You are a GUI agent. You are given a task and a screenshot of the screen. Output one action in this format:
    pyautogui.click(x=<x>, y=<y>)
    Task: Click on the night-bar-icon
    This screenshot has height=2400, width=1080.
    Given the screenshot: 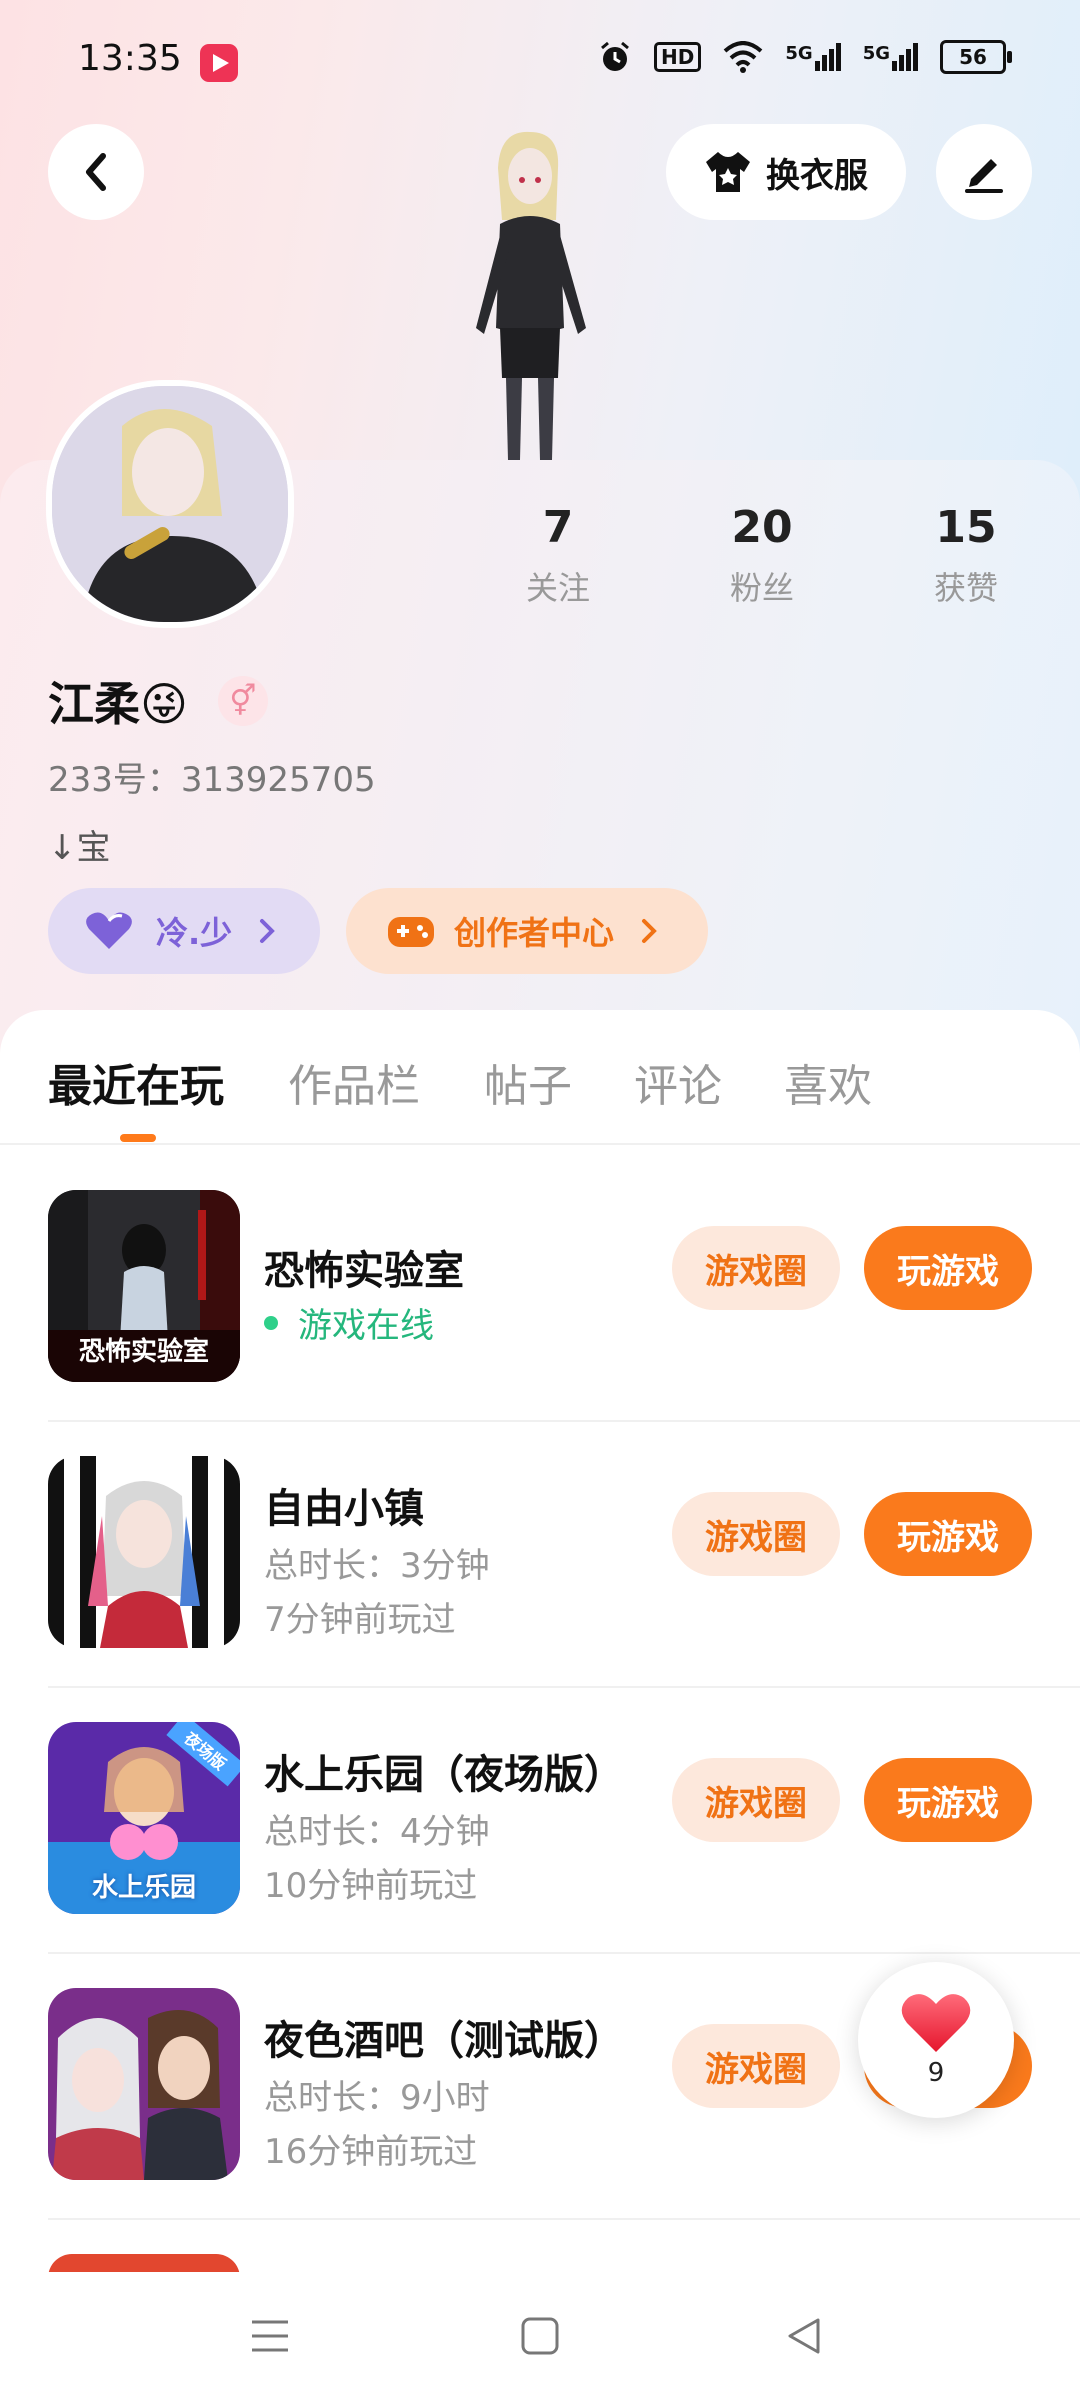 What is the action you would take?
    pyautogui.click(x=144, y=2084)
    